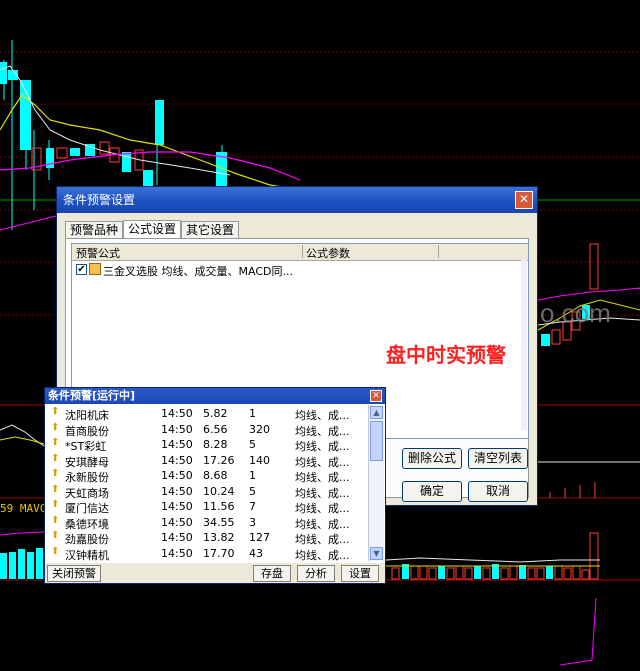 The image size is (640, 671). What do you see at coordinates (376, 412) in the screenshot?
I see `scroll-up-icon: ▲` at bounding box center [376, 412].